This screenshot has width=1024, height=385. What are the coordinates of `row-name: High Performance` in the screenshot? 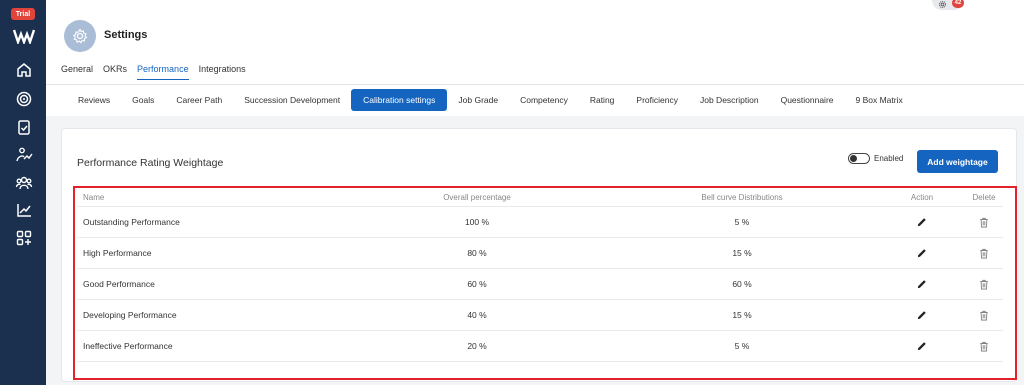 It's located at (117, 253).